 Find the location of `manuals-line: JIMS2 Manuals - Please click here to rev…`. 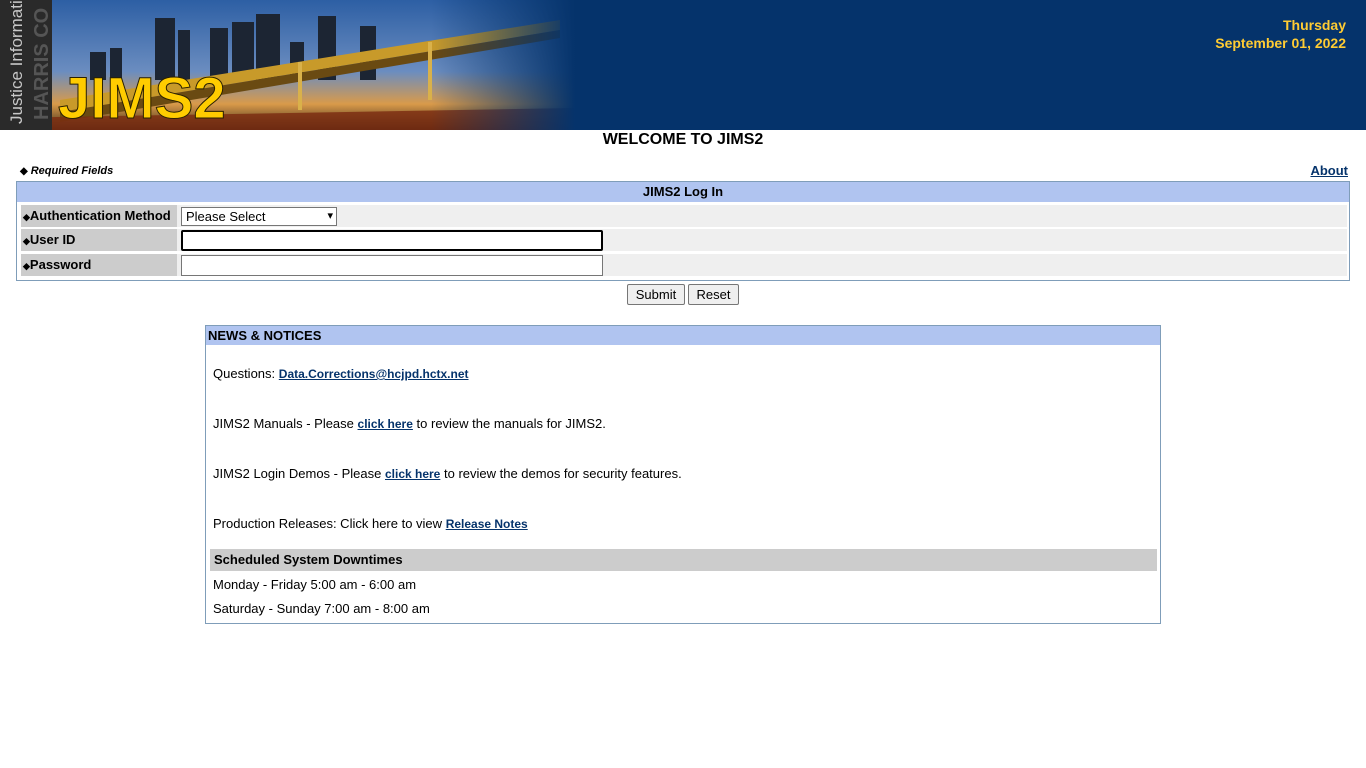

manuals-line: JIMS2 Manuals - Please click here to rev… is located at coordinates (409, 423).